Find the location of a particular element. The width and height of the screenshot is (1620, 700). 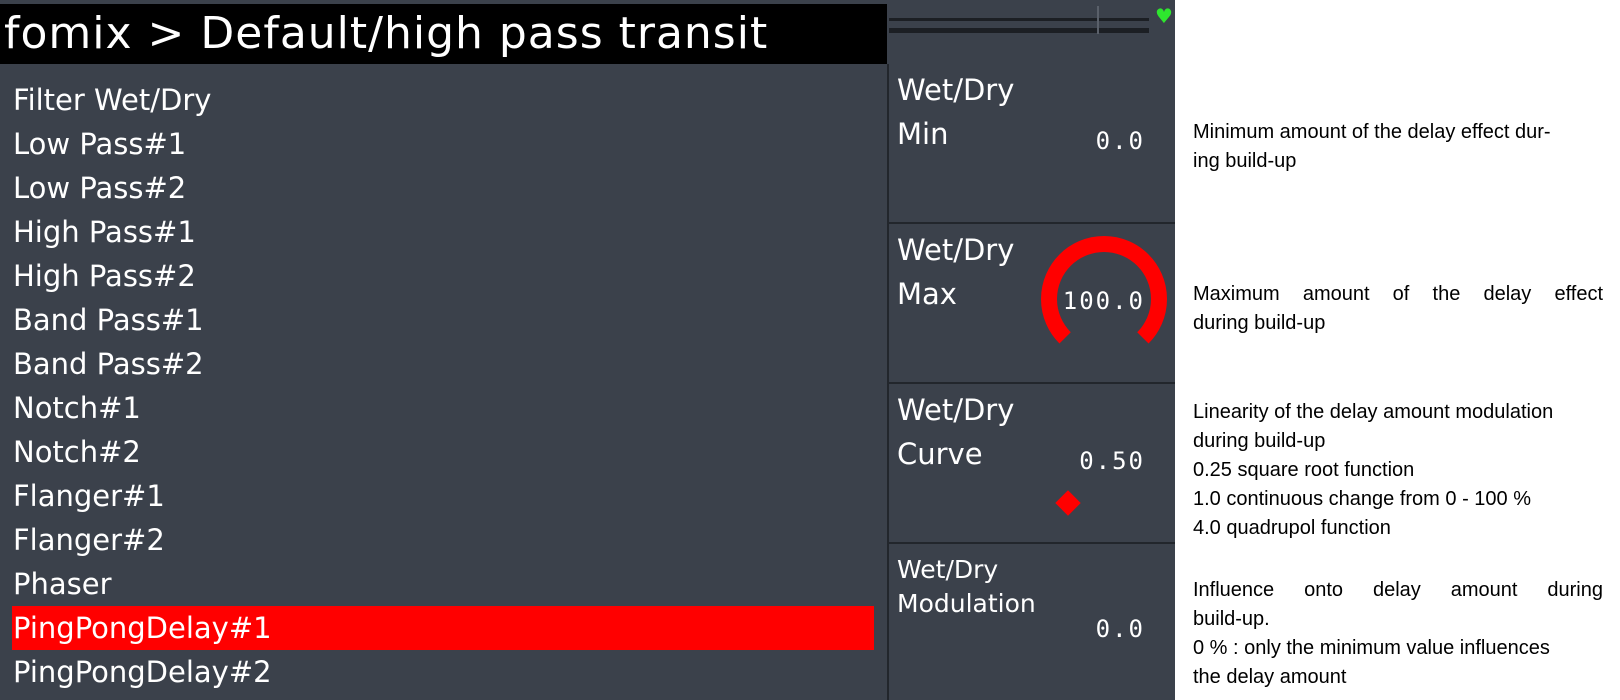

param-wet-dry-max: Wet/Dry Max 100.0 is located at coordinates (1032, 304).